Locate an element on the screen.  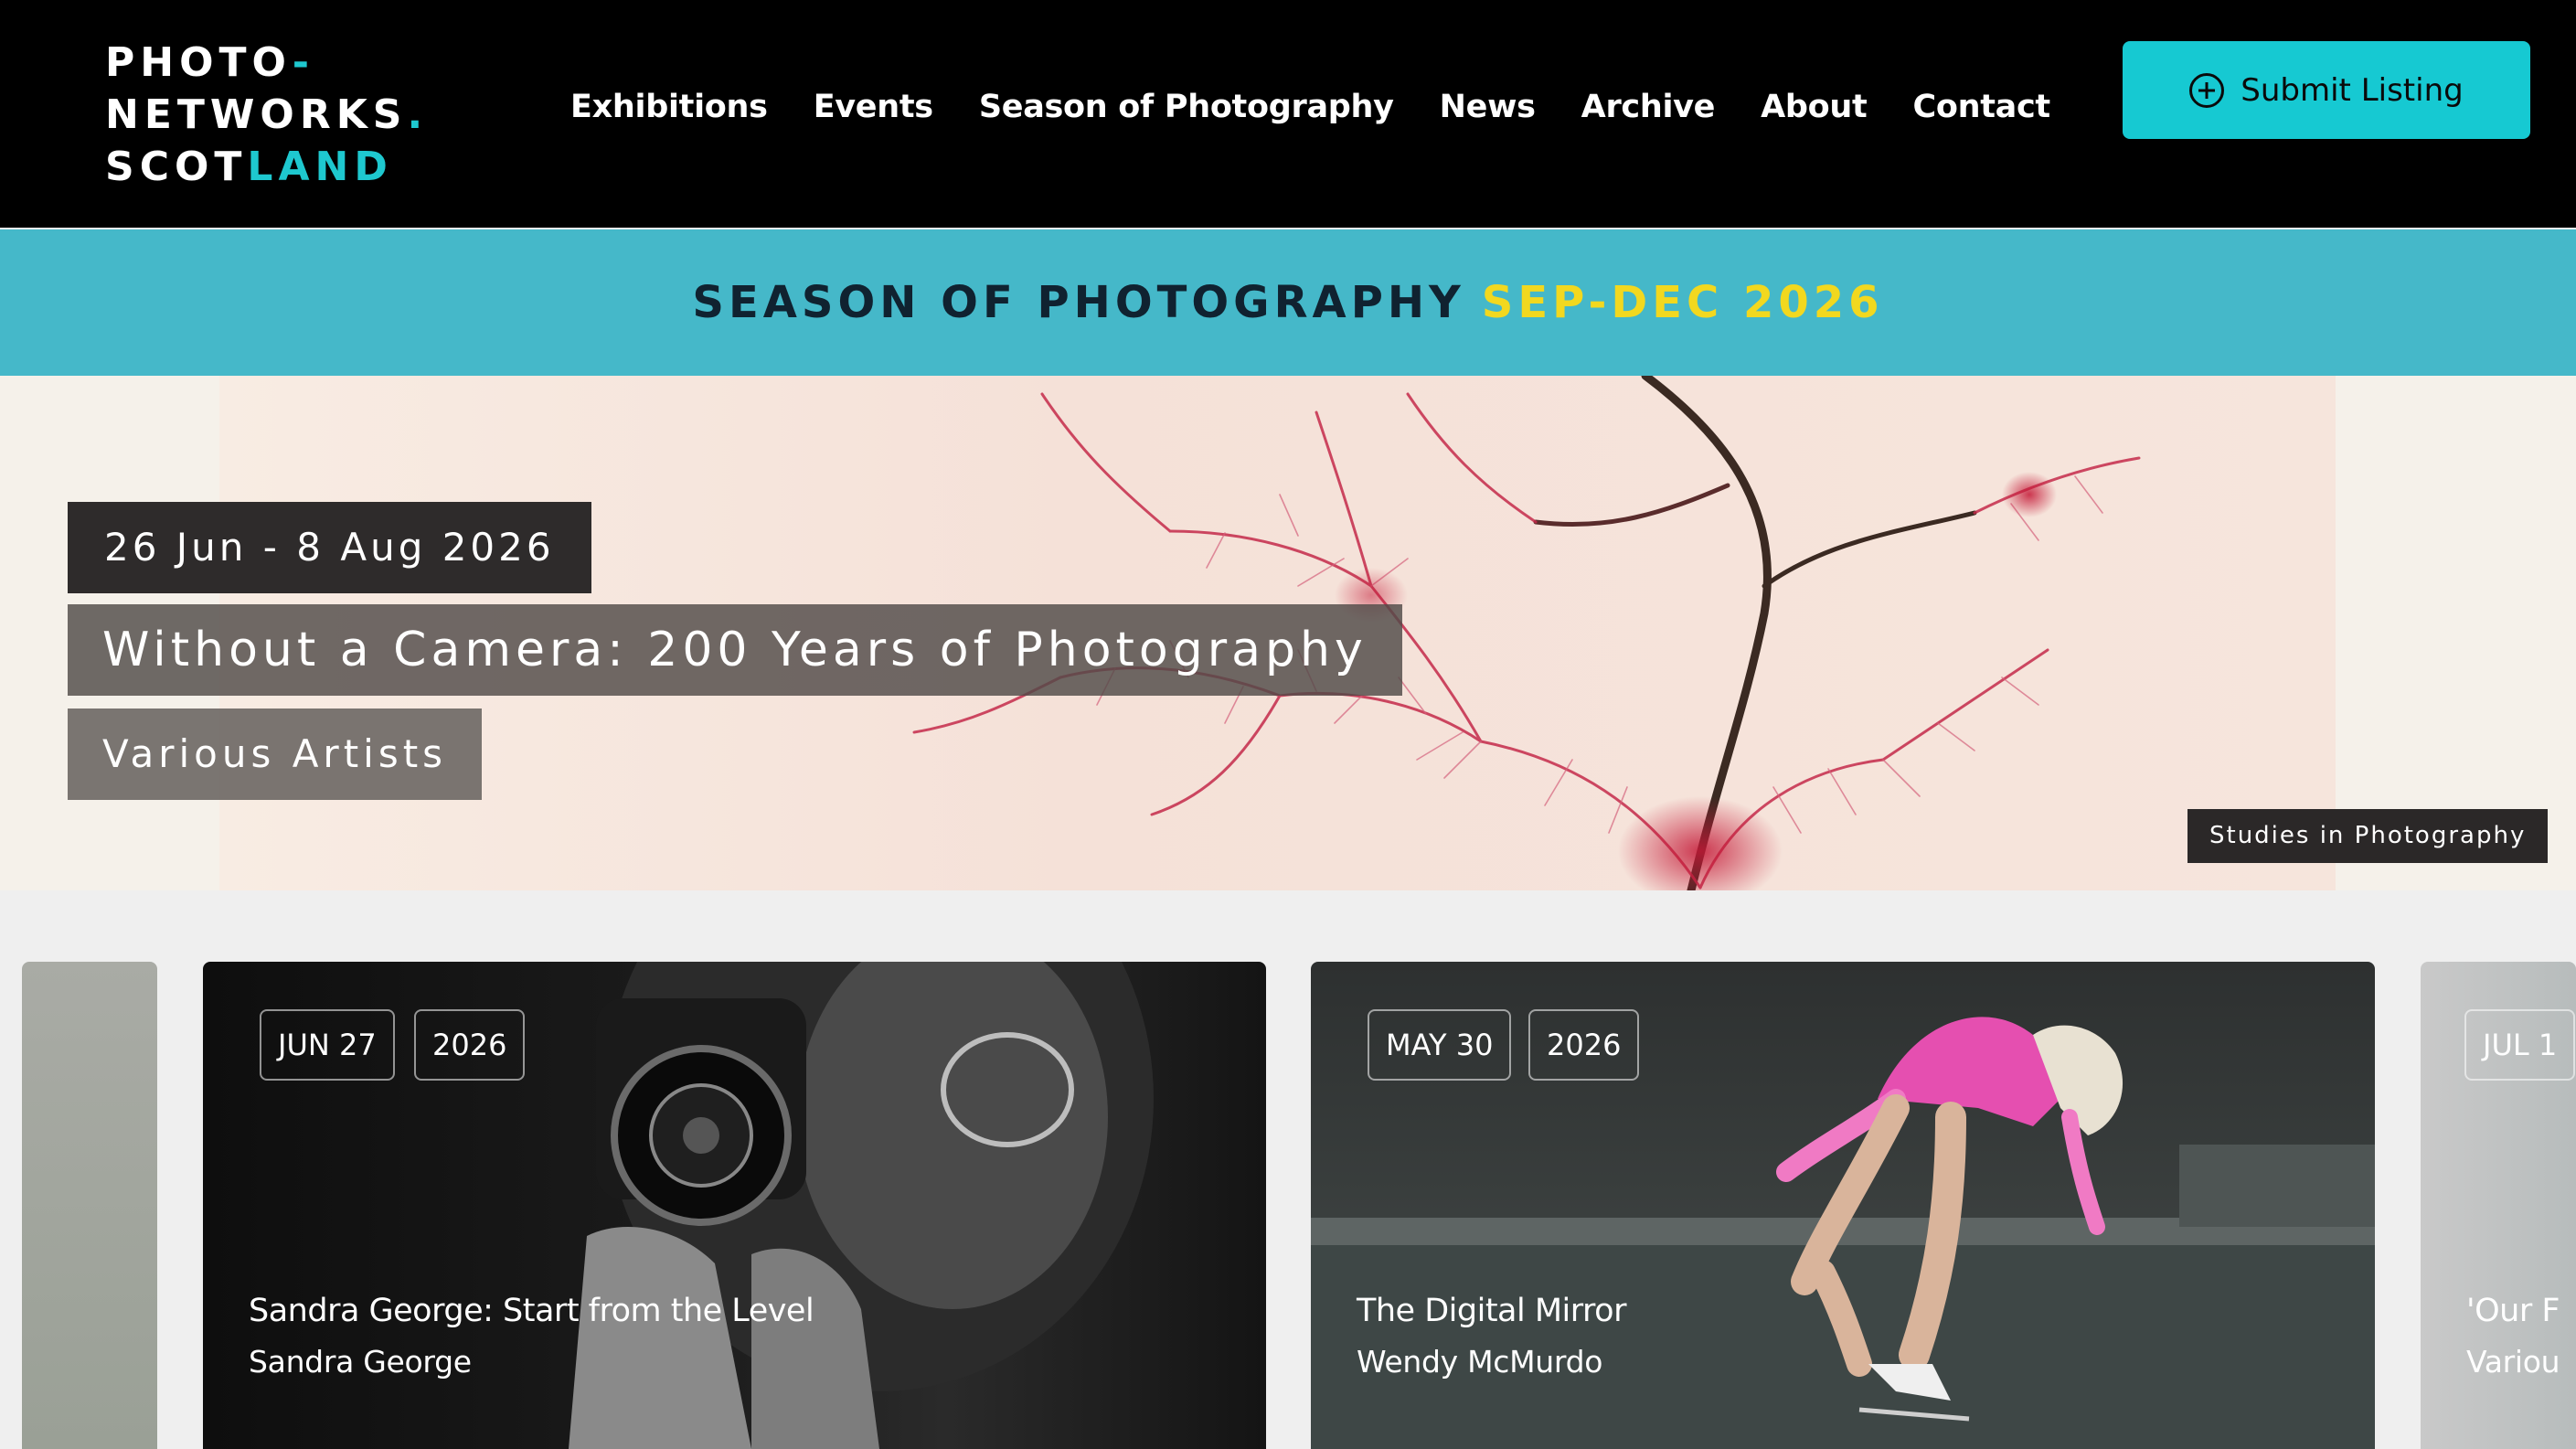
season-banner-text: SEASON OF PHOTOGRAPHY is located at coordinates (1078, 302).